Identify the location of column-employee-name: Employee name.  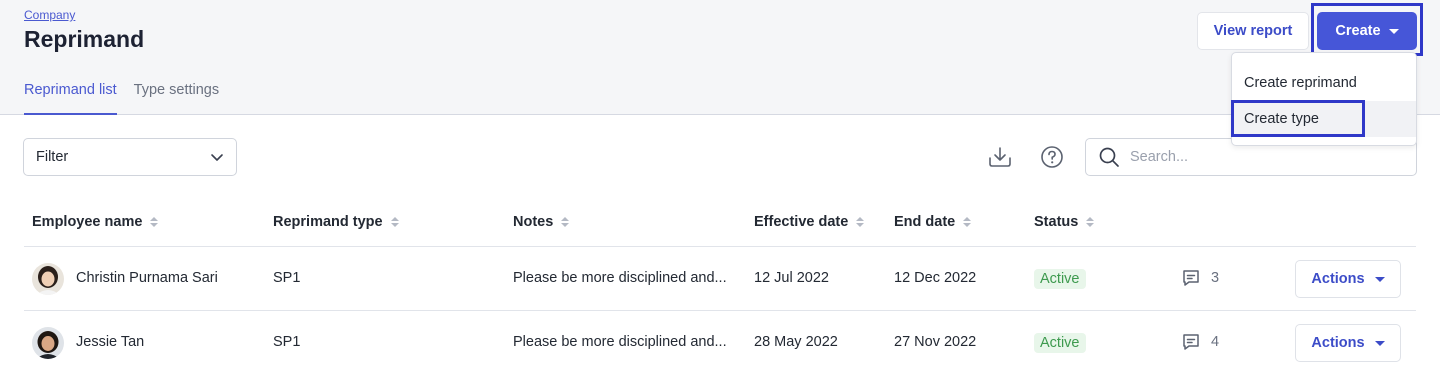
(95, 222).